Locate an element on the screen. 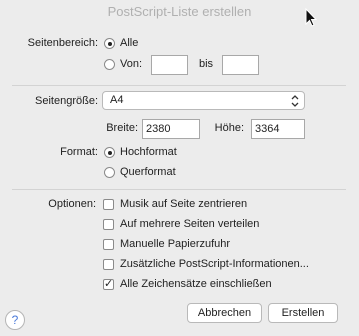  create-button: Erstellen is located at coordinates (303, 313).